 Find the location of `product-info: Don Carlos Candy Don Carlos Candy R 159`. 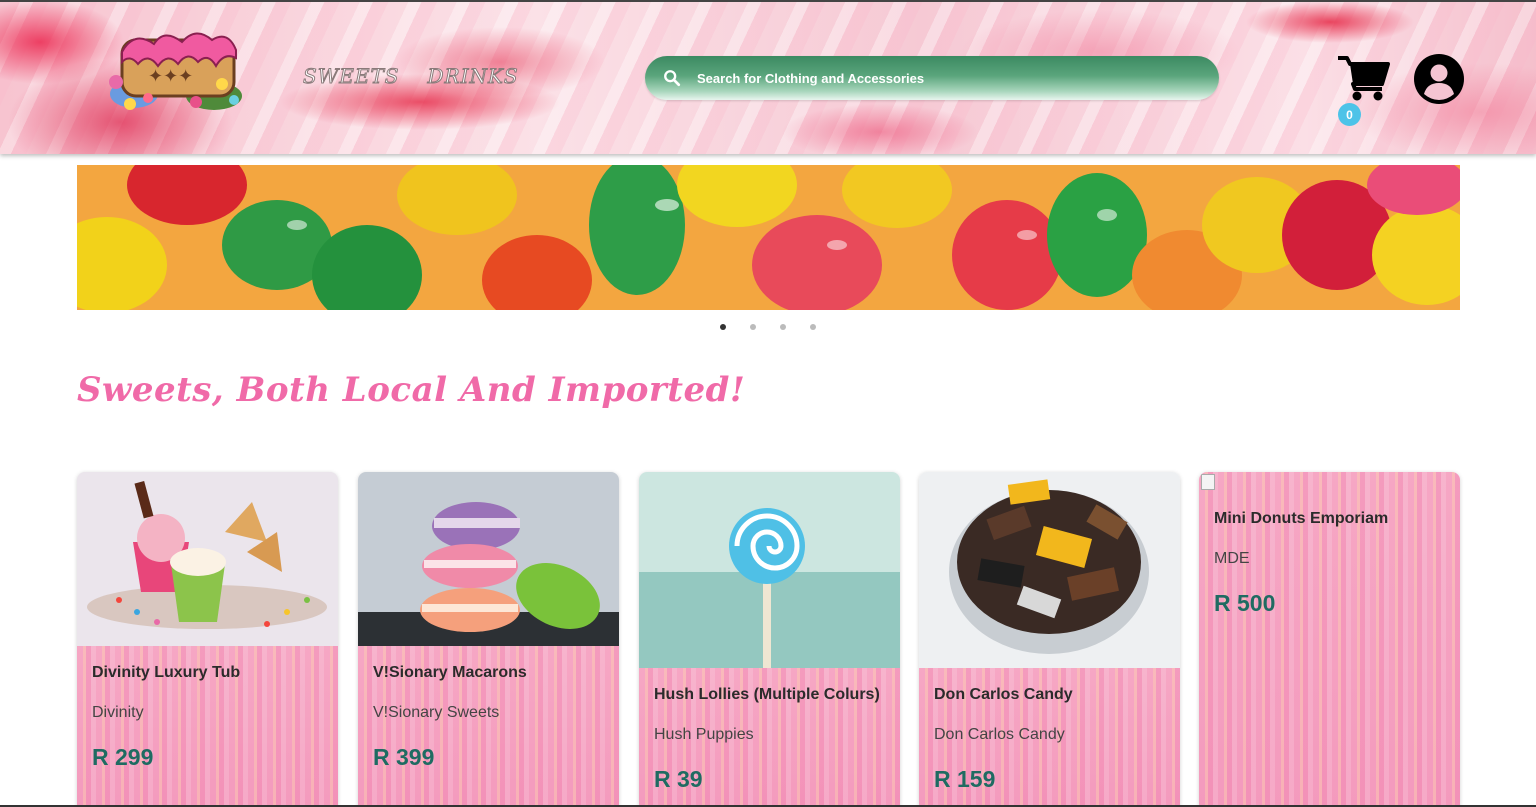

product-info: Don Carlos Candy Don Carlos Candy R 159 is located at coordinates (1049, 736).